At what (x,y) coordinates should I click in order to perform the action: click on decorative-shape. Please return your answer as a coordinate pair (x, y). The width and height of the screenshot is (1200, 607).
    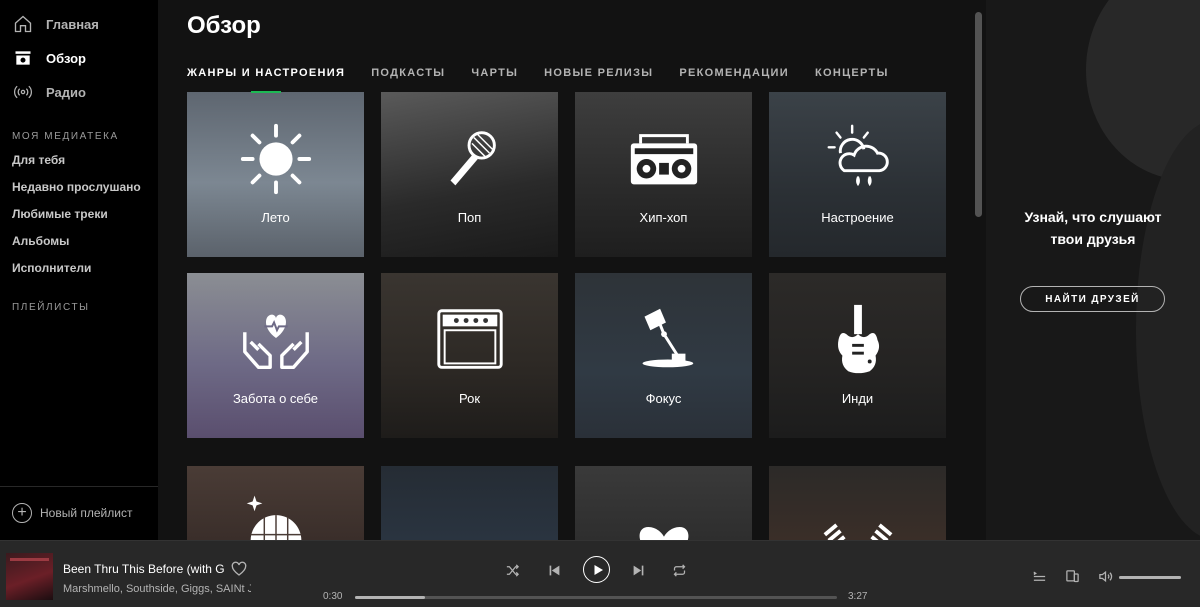
    Looking at the image, I should click on (1168, 330).